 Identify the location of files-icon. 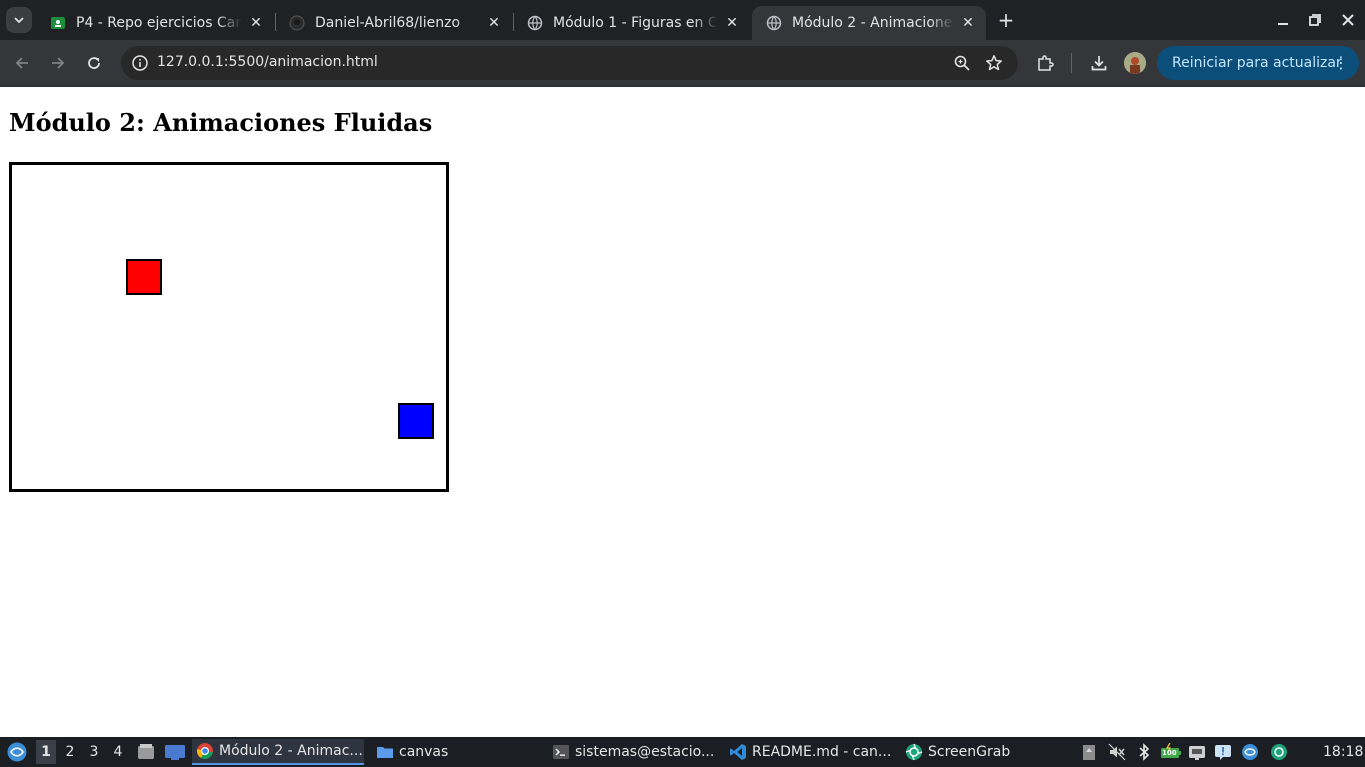
(146, 751).